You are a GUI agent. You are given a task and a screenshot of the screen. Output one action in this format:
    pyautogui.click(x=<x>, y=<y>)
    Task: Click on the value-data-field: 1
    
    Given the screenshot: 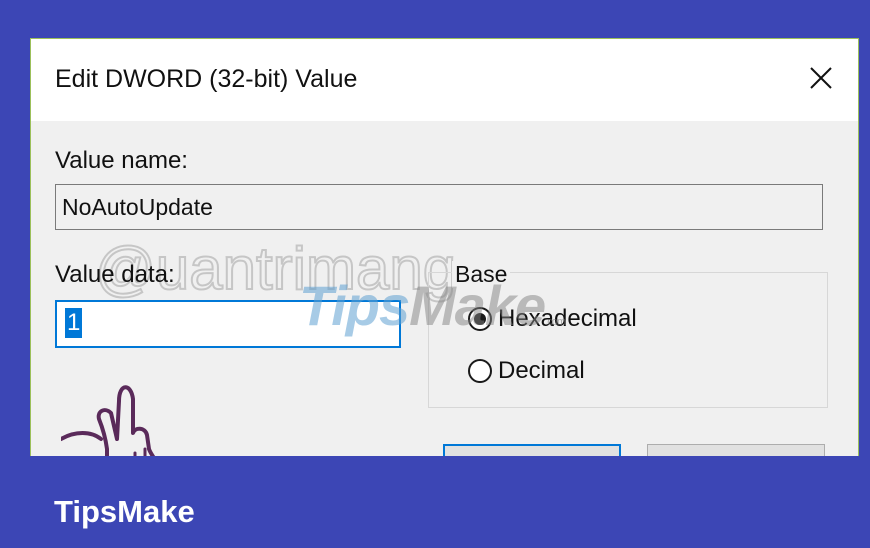 What is the action you would take?
    pyautogui.click(x=228, y=324)
    